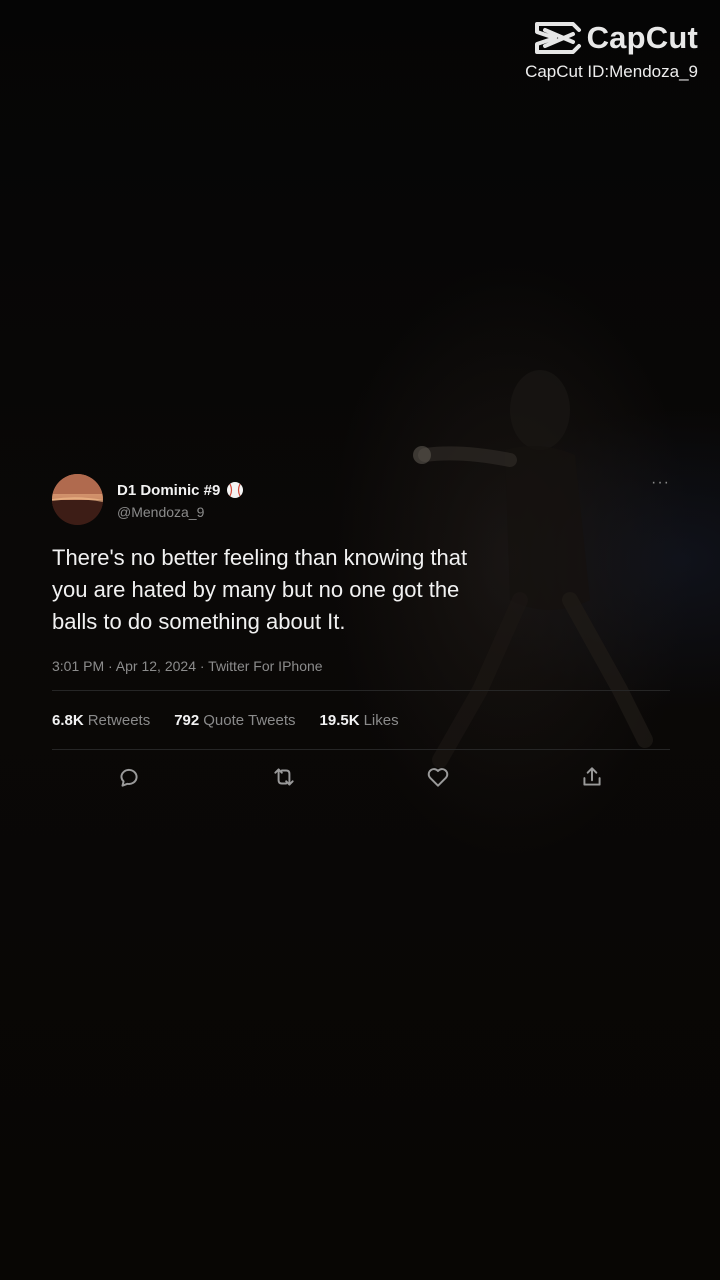  Describe the element at coordinates (119, 720) in the screenshot. I see `retweets-label: Retweets` at that location.